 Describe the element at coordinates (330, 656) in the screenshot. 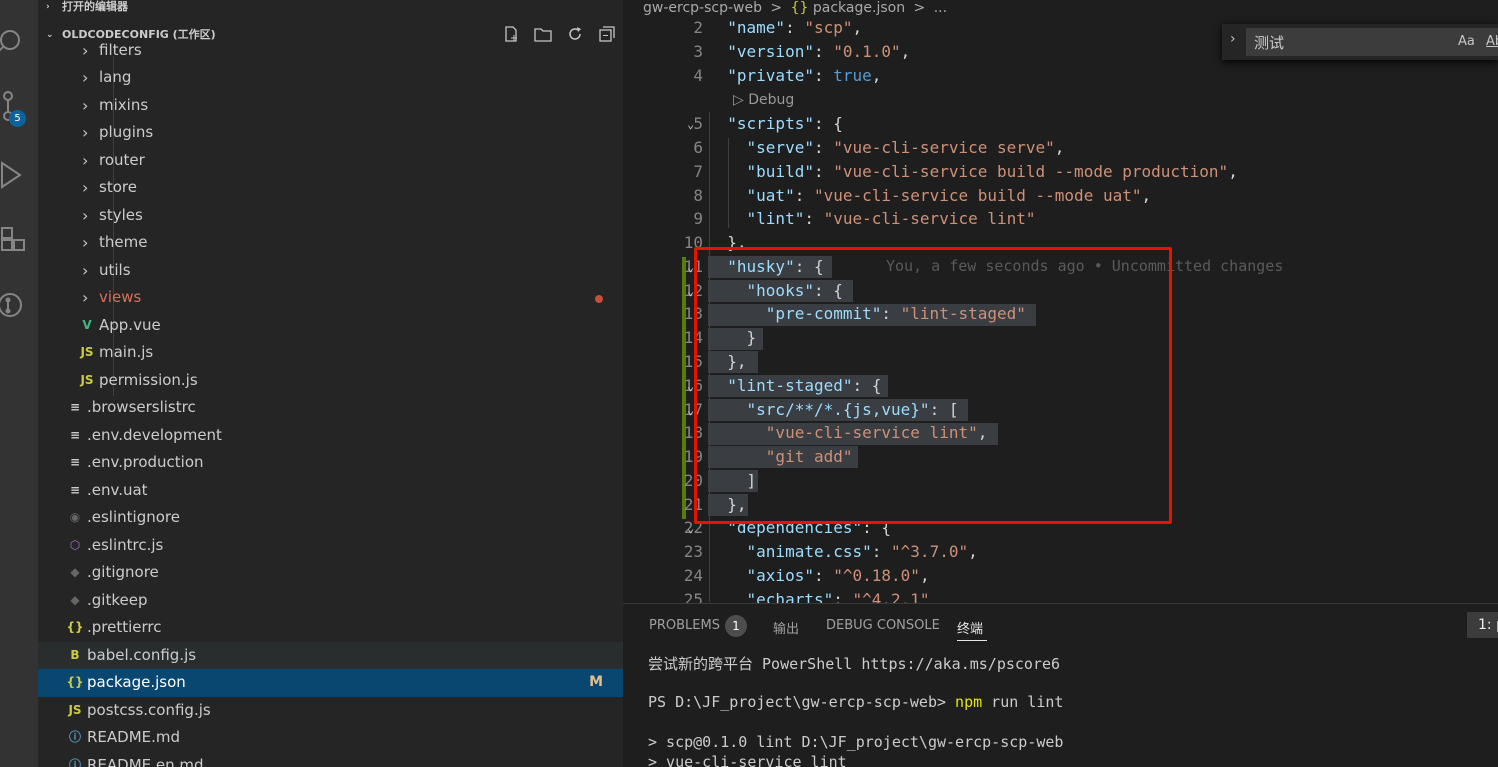

I see `file-babel-config-js: Bbabel.config.js` at that location.